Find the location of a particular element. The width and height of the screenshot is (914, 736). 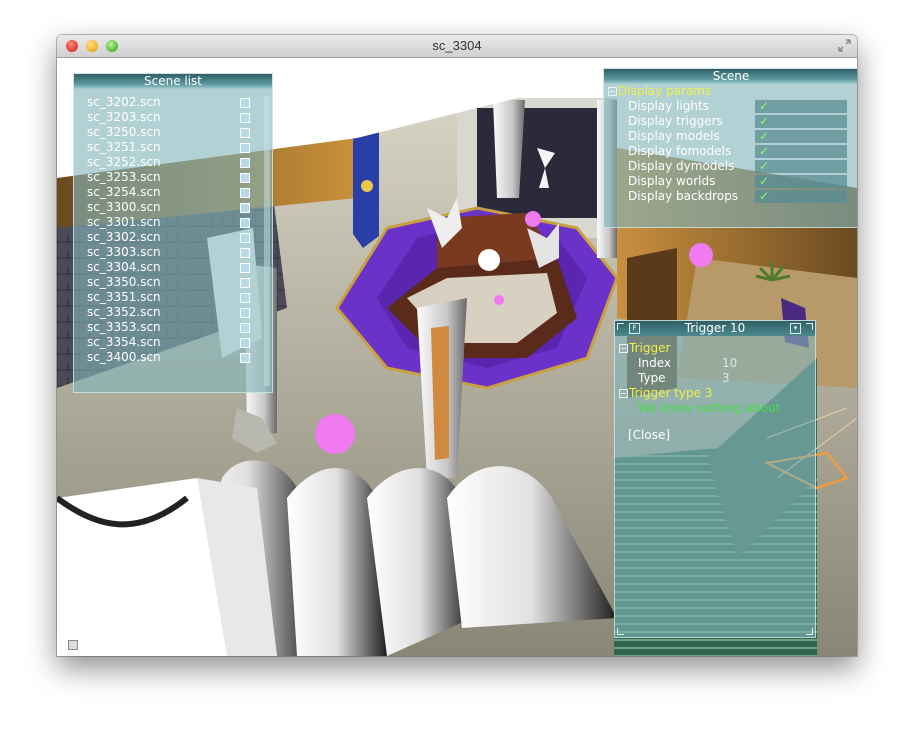

scene-file-name: sc_3250.scn is located at coordinates (124, 132).